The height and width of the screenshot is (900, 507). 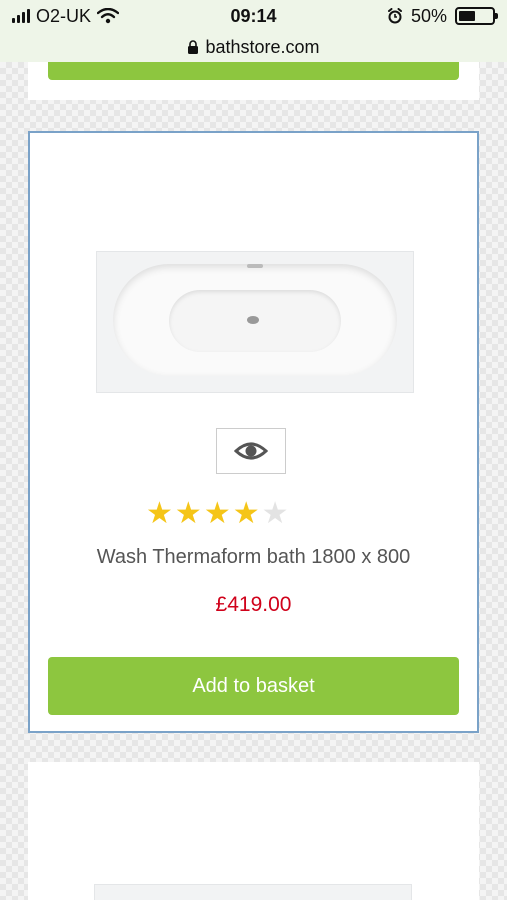 I want to click on status-bar: O2-UK 09:14 50%, so click(x=253, y=16).